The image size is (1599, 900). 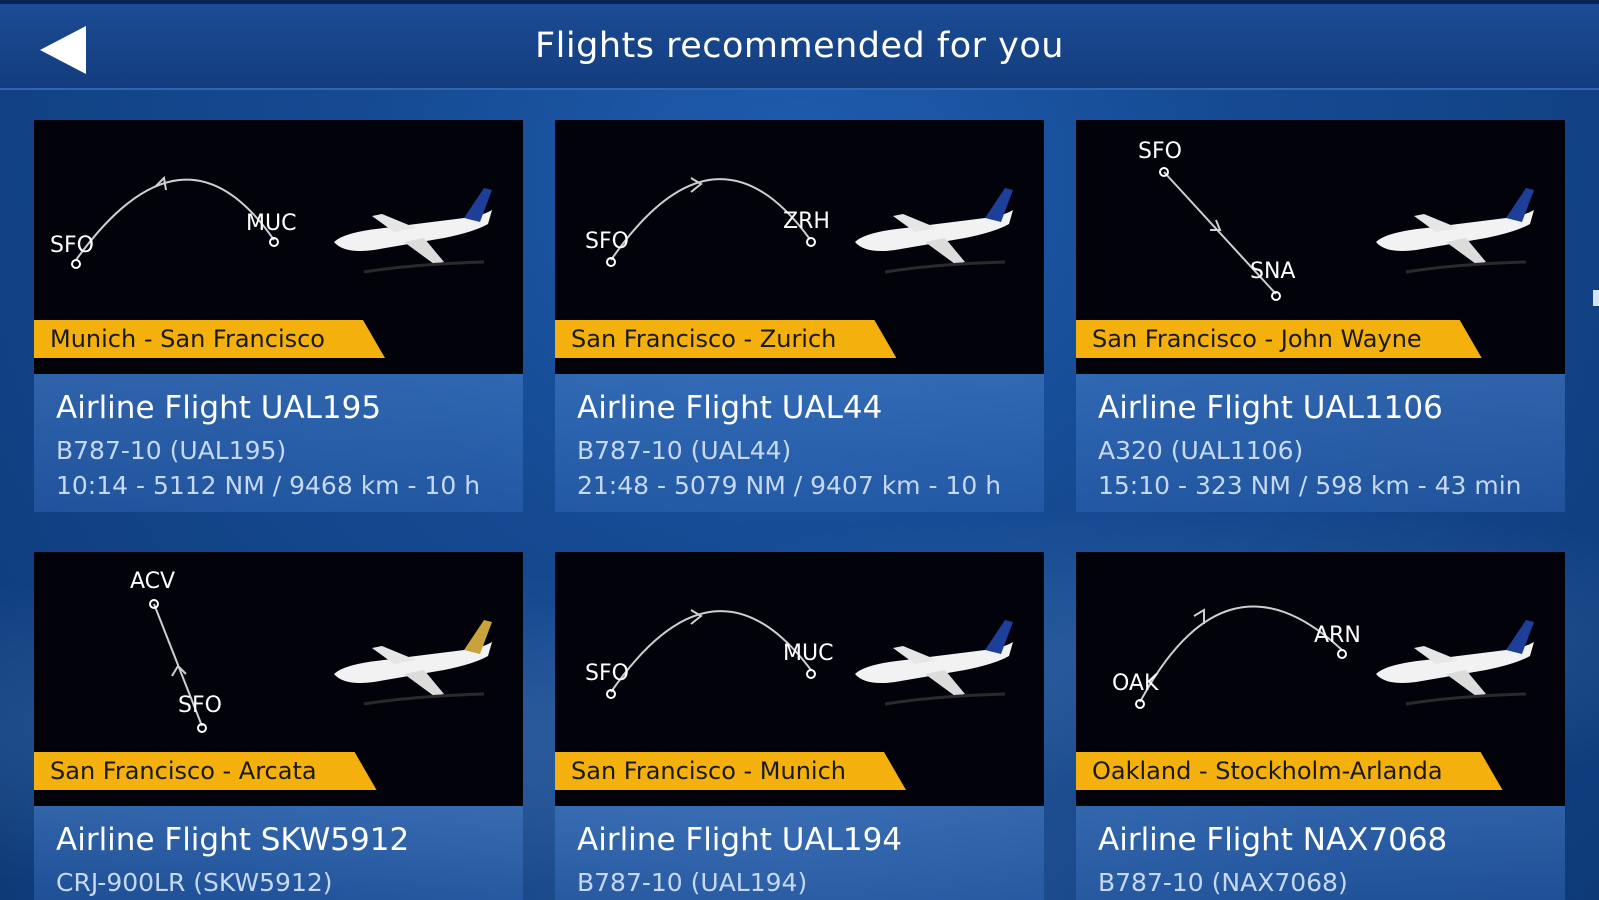 I want to click on route-tag: San Francisco - Arcata, so click(x=205, y=771).